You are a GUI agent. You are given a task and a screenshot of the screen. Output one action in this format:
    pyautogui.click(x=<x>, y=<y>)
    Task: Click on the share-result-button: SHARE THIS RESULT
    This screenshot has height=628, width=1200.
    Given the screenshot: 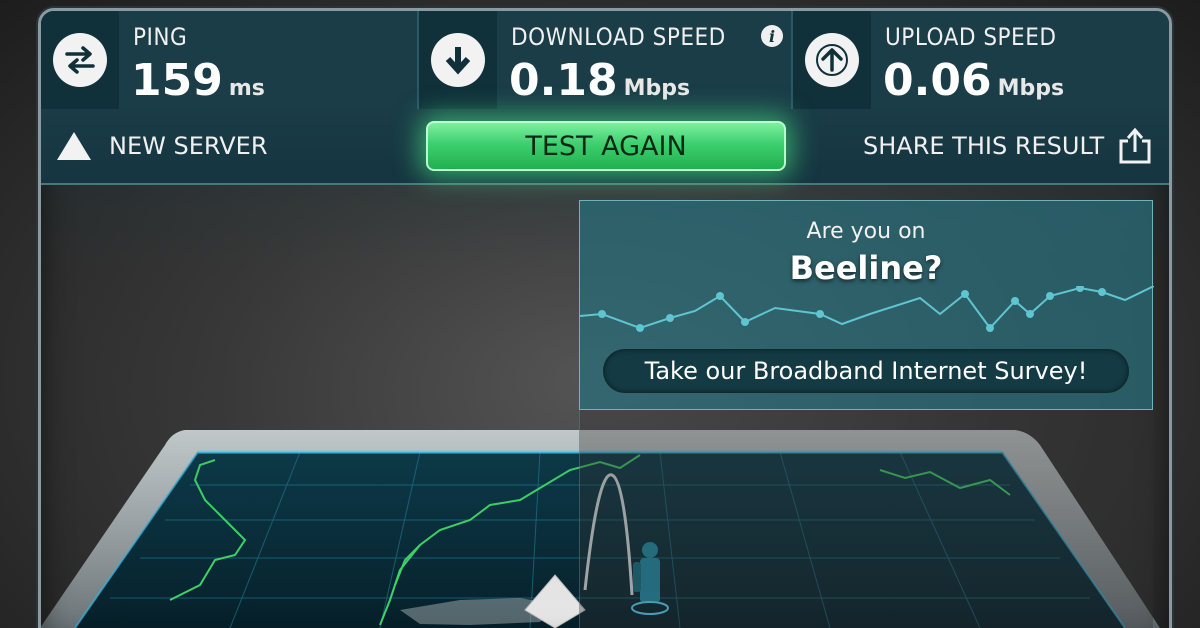 What is the action you would take?
    pyautogui.click(x=1007, y=146)
    